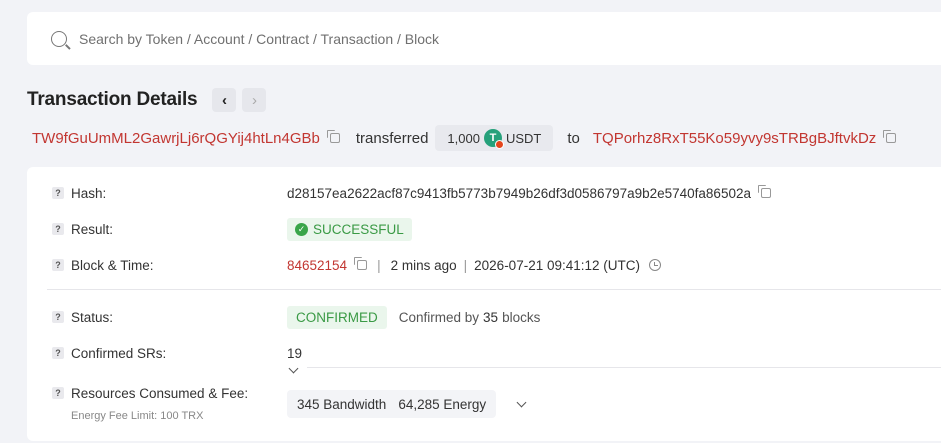  I want to click on result-label: Result:, so click(92, 229).